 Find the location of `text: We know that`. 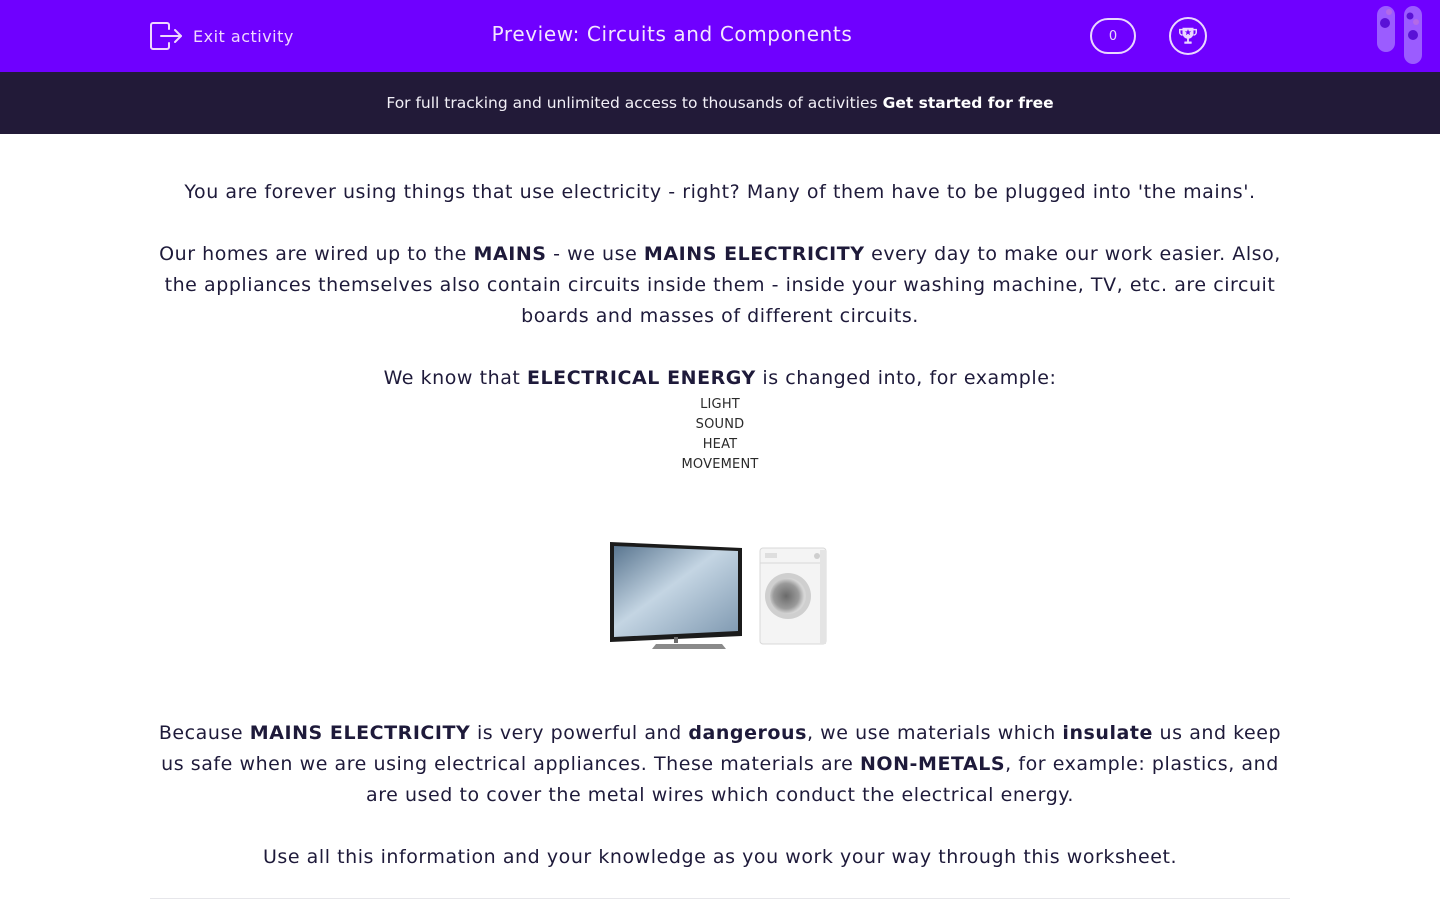

text: We know that is located at coordinates (455, 378).